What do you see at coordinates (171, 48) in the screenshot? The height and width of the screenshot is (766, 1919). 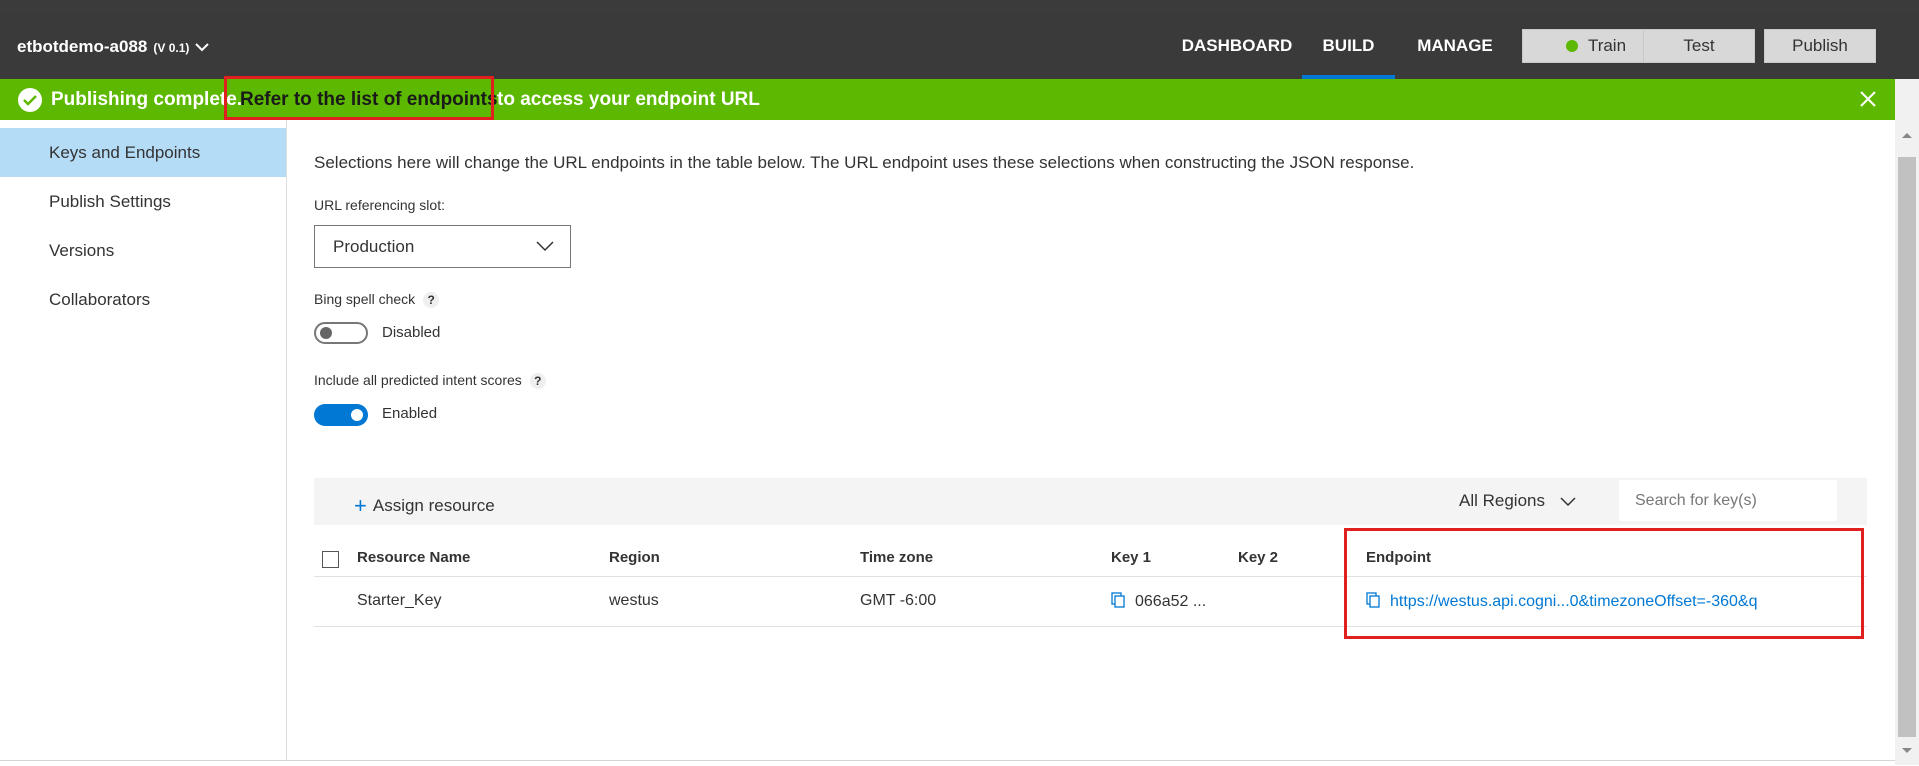 I see `app-version: (V 0.1)` at bounding box center [171, 48].